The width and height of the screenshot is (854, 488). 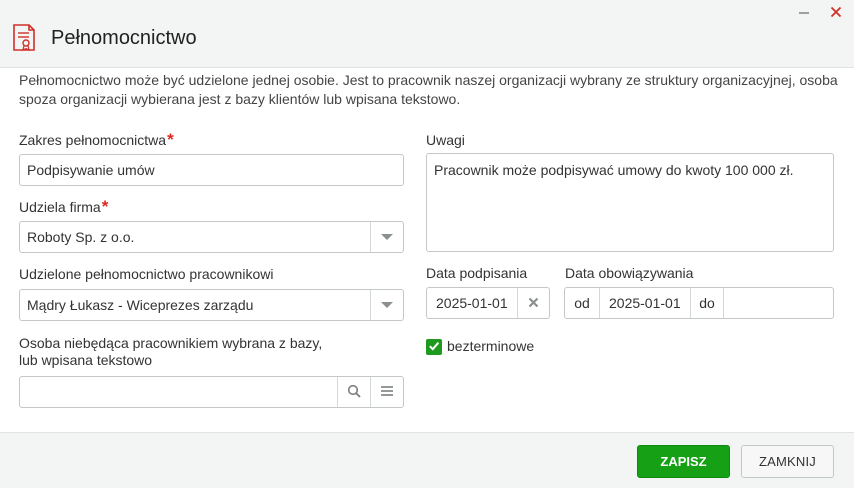 I want to click on clear-icon, so click(x=533, y=303).